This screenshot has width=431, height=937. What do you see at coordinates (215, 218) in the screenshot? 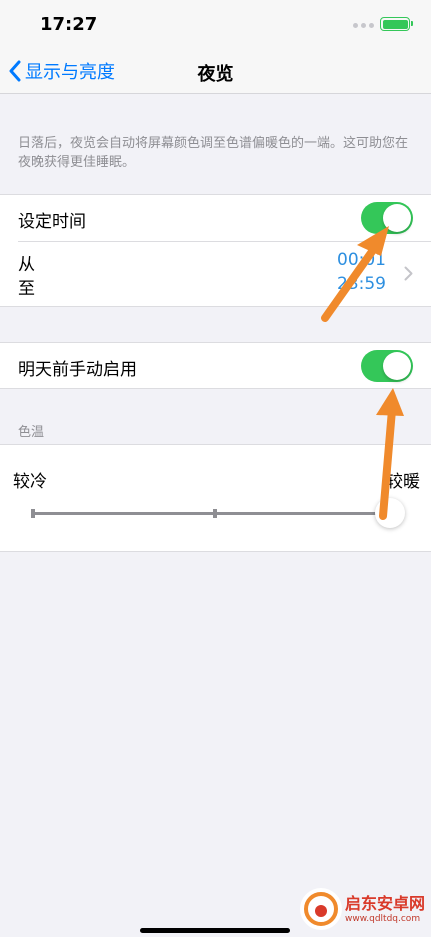
I see `schedule-row: 设定时间` at bounding box center [215, 218].